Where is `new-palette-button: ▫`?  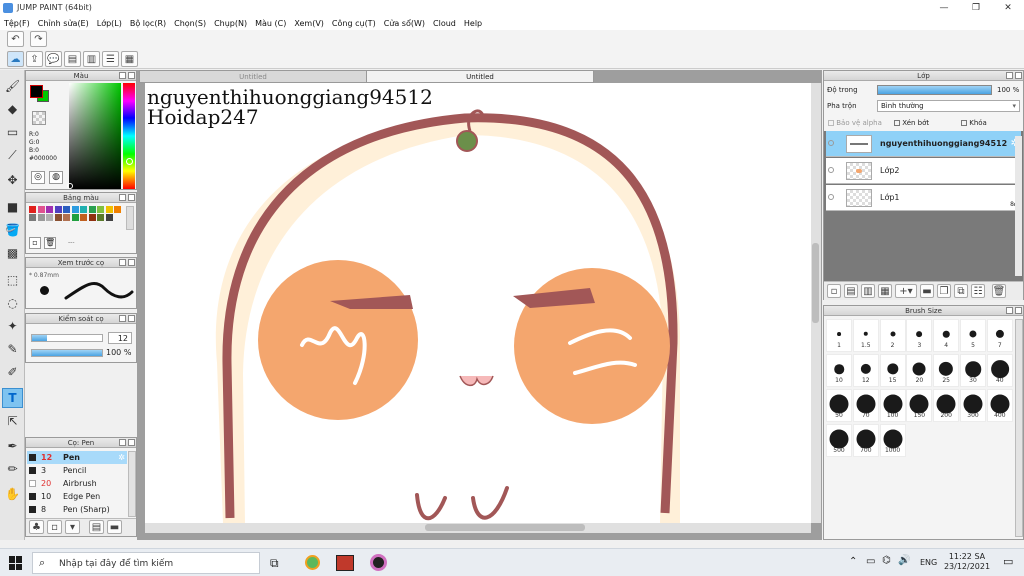
new-palette-button: ▫ is located at coordinates (35, 243).